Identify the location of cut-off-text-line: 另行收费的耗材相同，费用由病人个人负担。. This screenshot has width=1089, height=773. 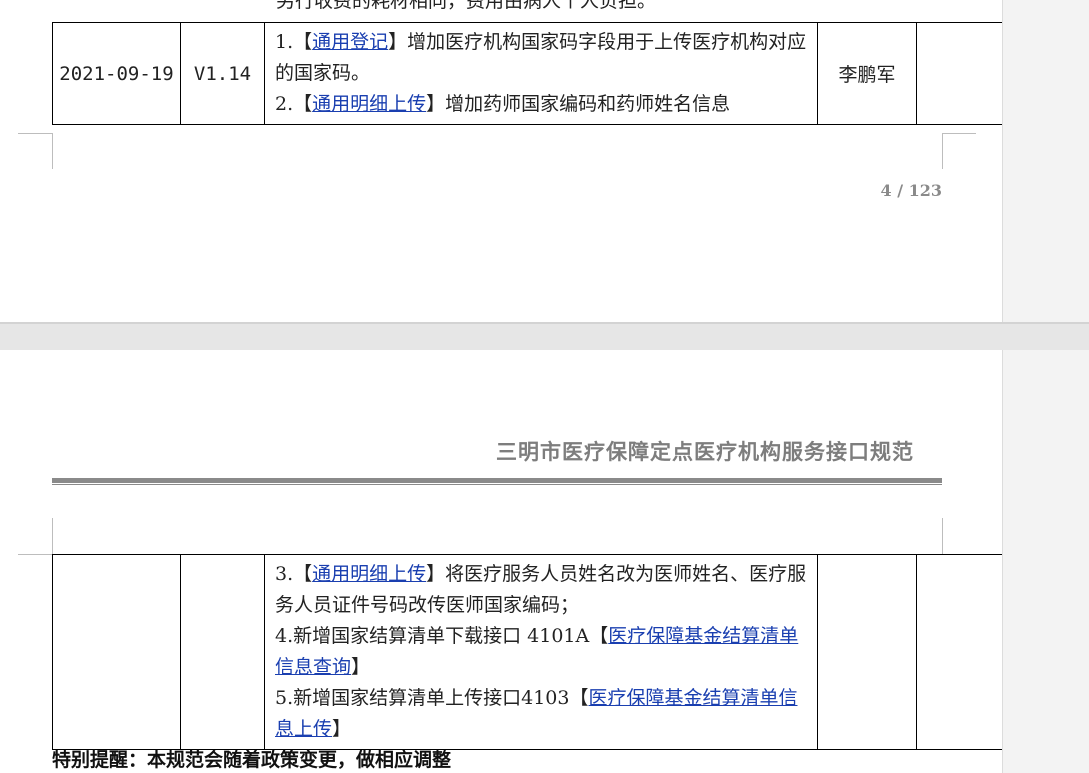
(466, 6).